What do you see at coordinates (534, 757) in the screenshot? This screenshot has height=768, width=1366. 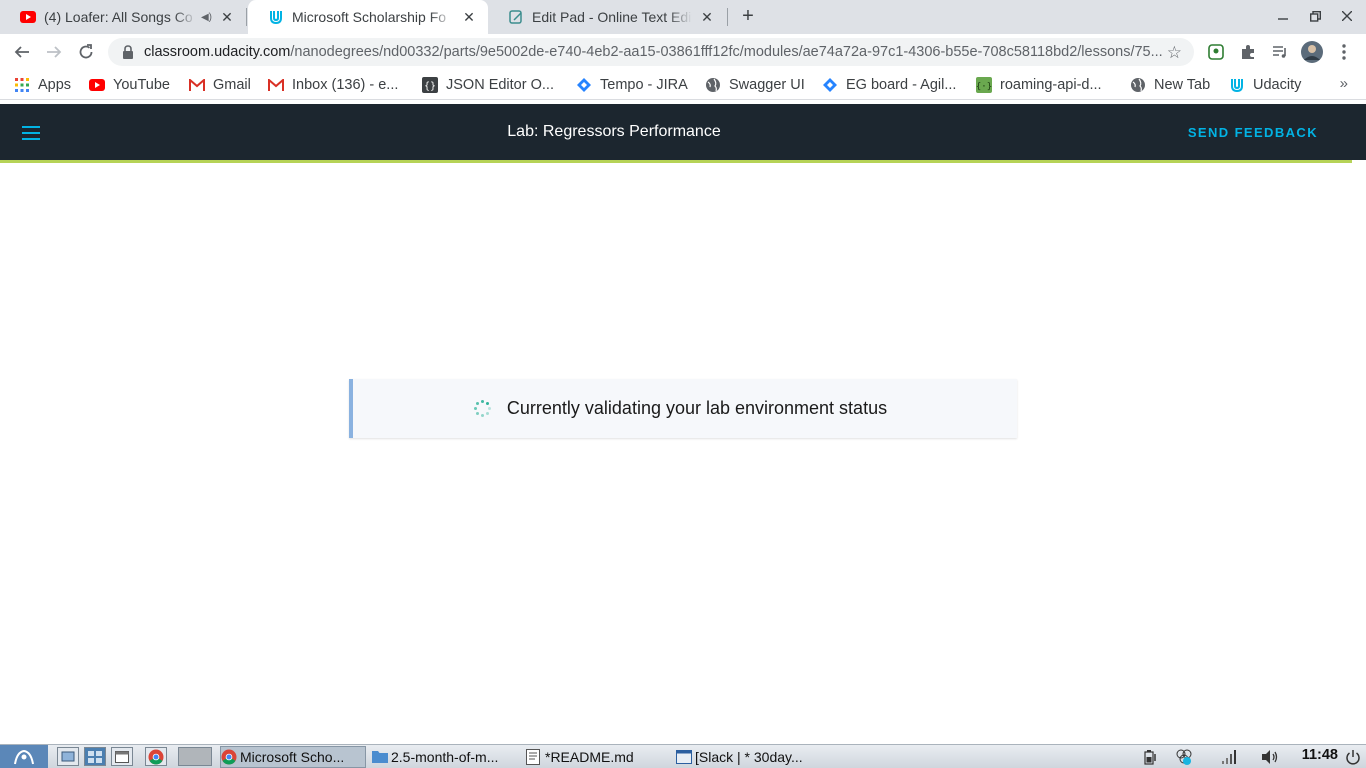 I see `text-editor-icon` at bounding box center [534, 757].